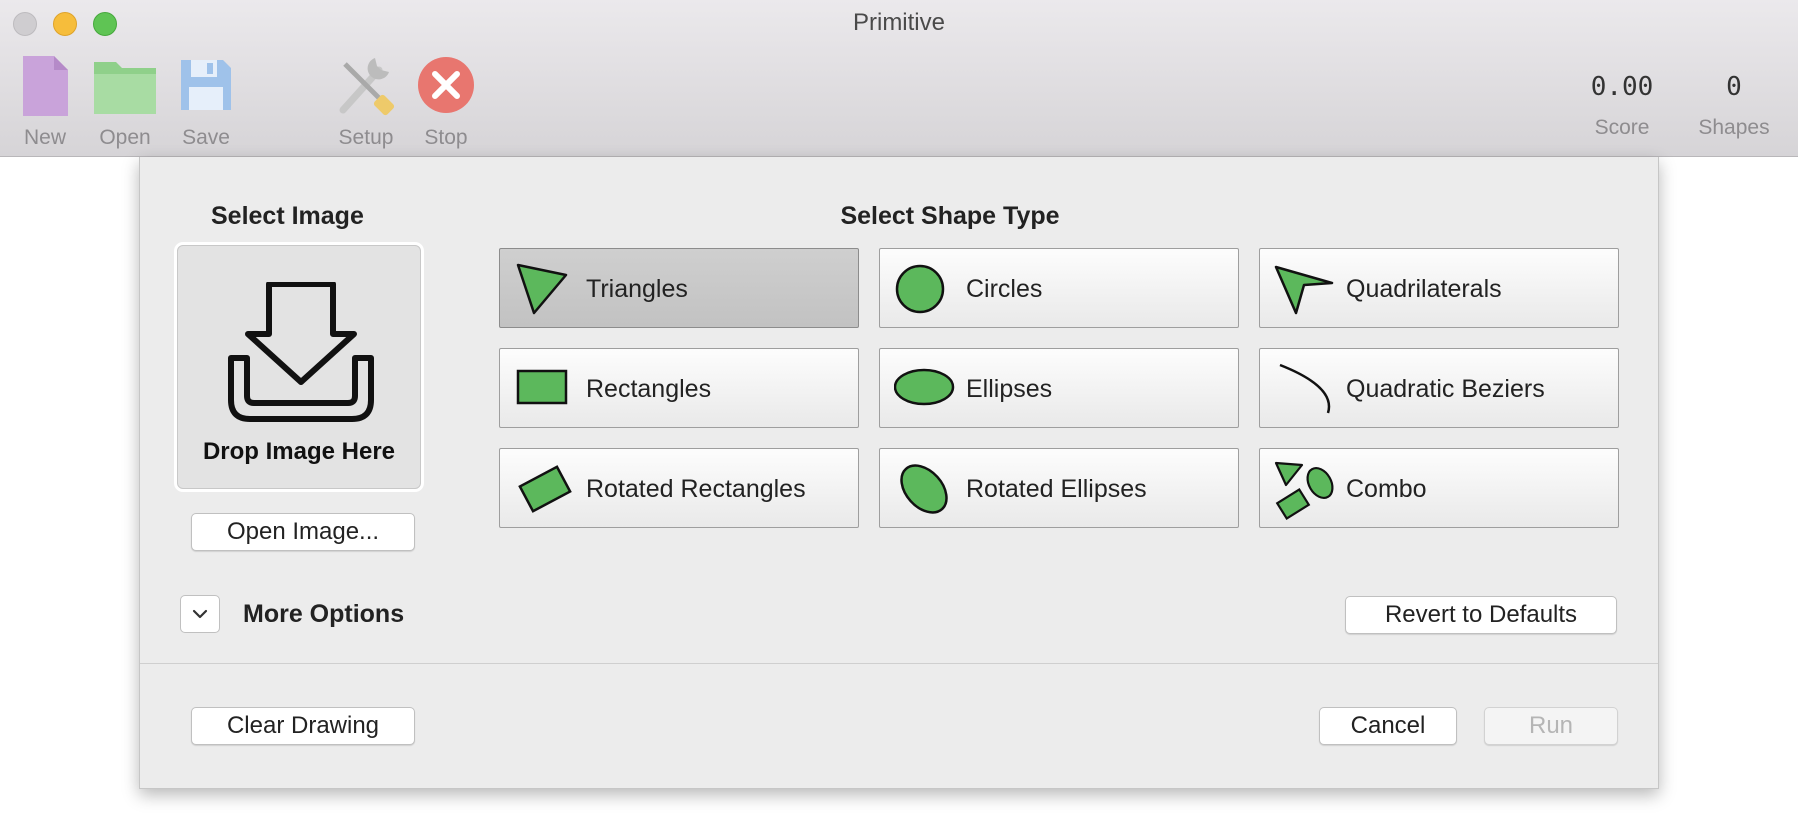 The width and height of the screenshot is (1798, 816). What do you see at coordinates (1734, 87) in the screenshot?
I see `shapes-count-value: 0` at bounding box center [1734, 87].